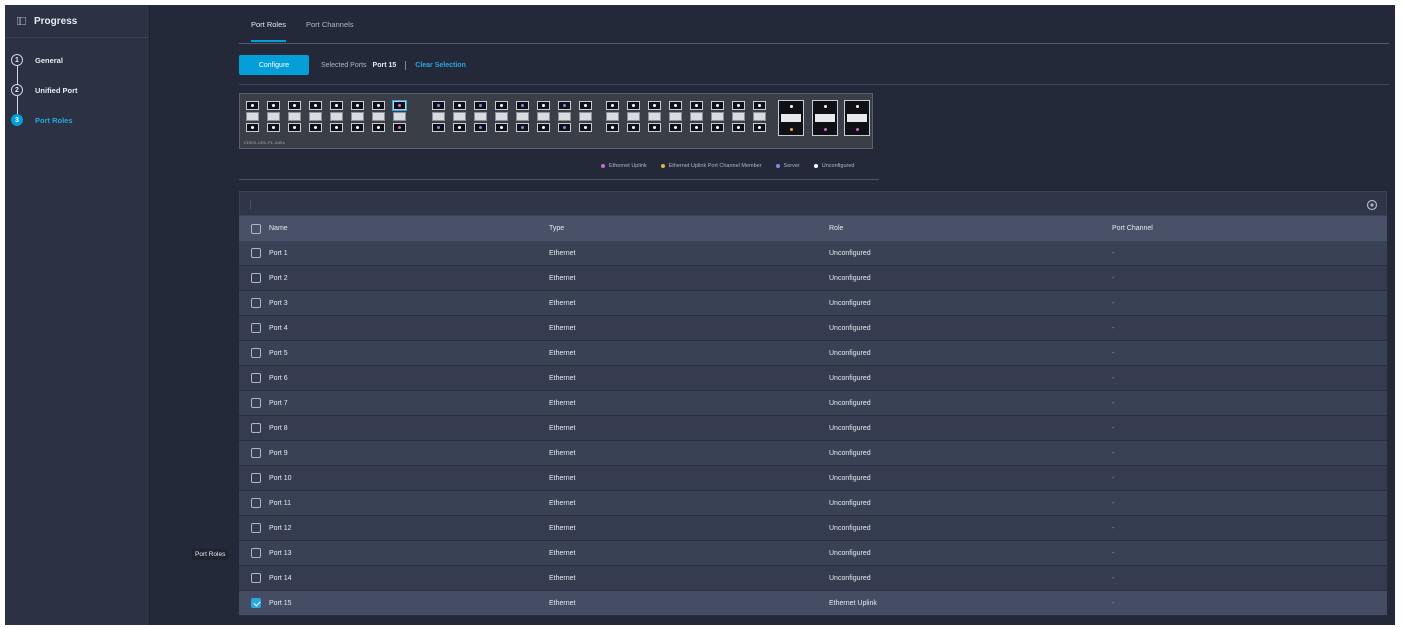 The image size is (1402, 628). I want to click on gear-icon, so click(1372, 204).